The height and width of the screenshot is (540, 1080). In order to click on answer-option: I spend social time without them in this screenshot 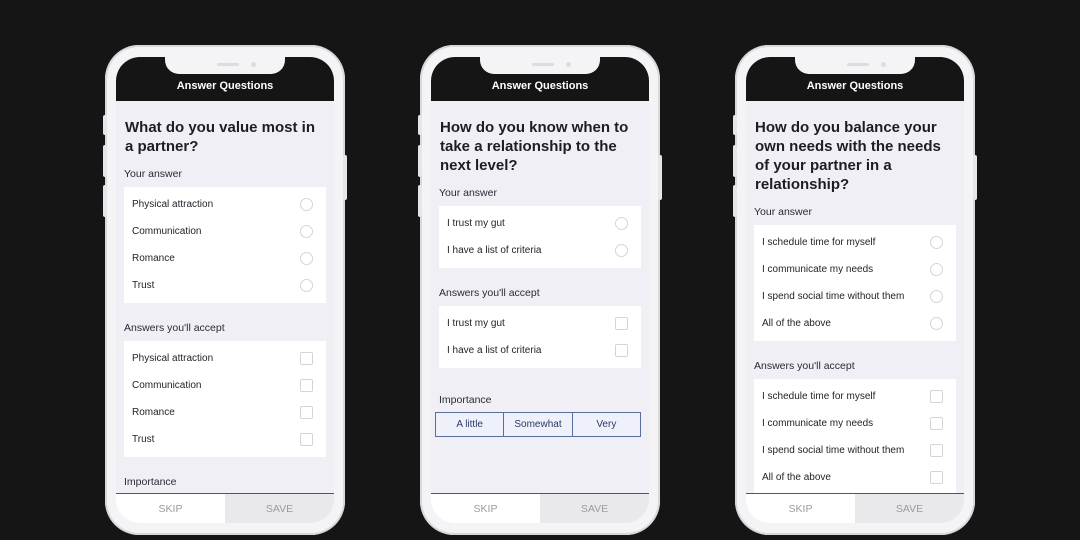, I will do `click(855, 296)`.